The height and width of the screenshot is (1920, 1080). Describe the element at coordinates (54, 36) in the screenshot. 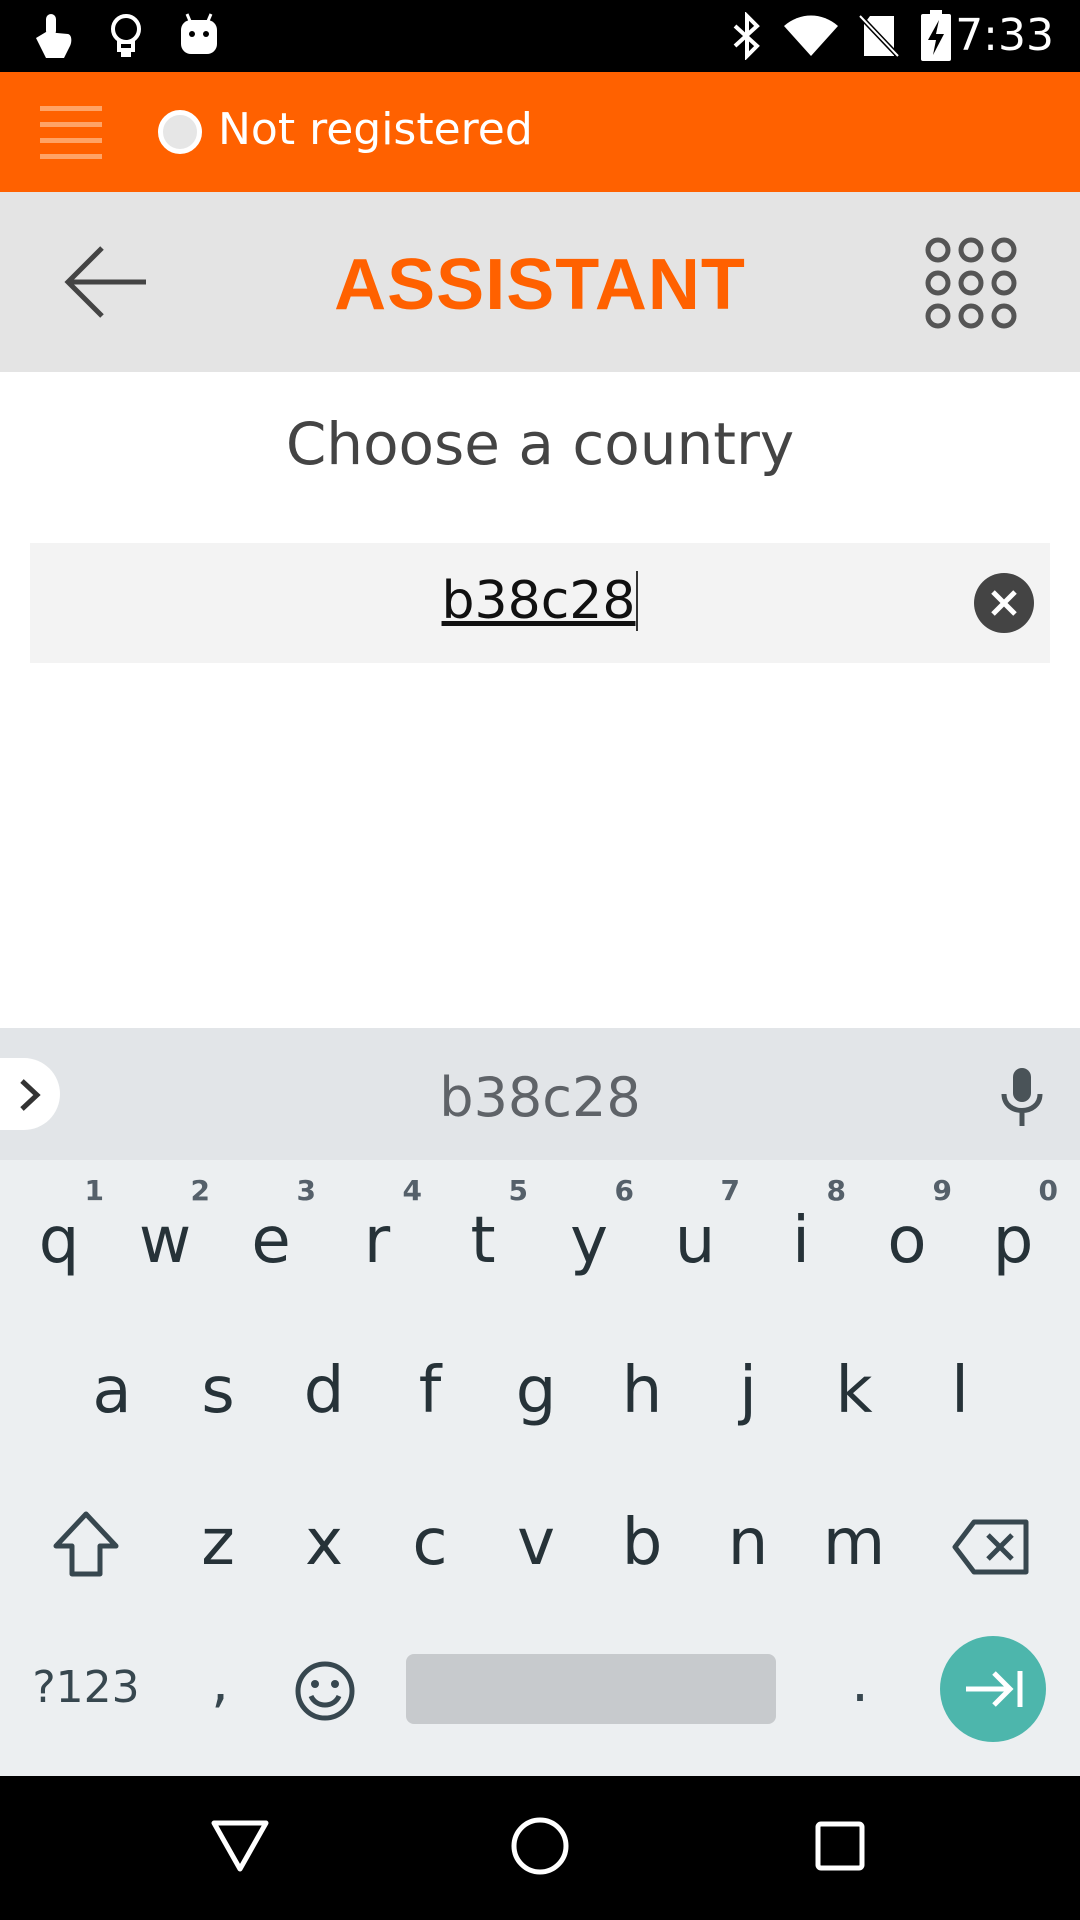

I see `touch-icon` at that location.